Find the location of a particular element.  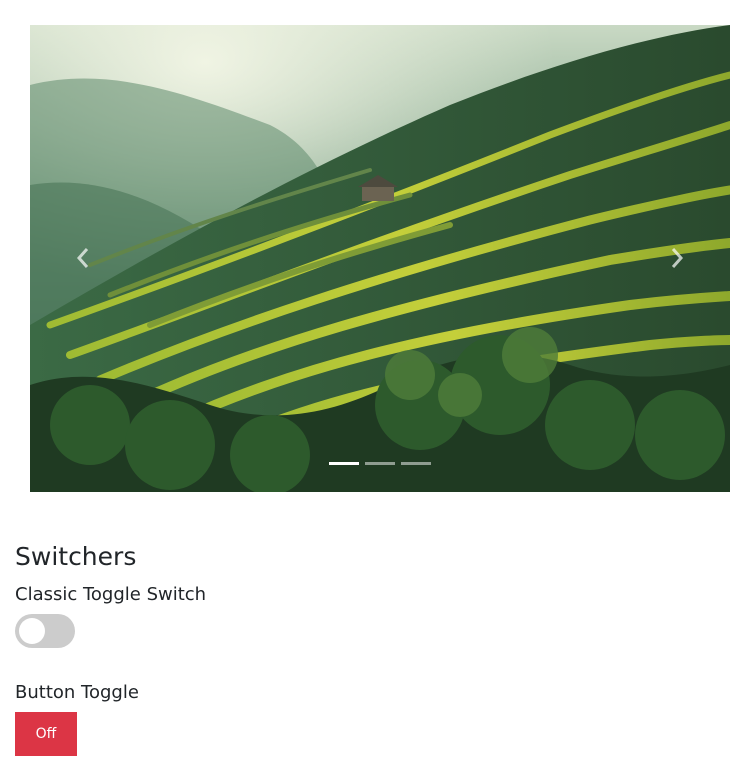

chevron-left-icon is located at coordinates (82, 258).